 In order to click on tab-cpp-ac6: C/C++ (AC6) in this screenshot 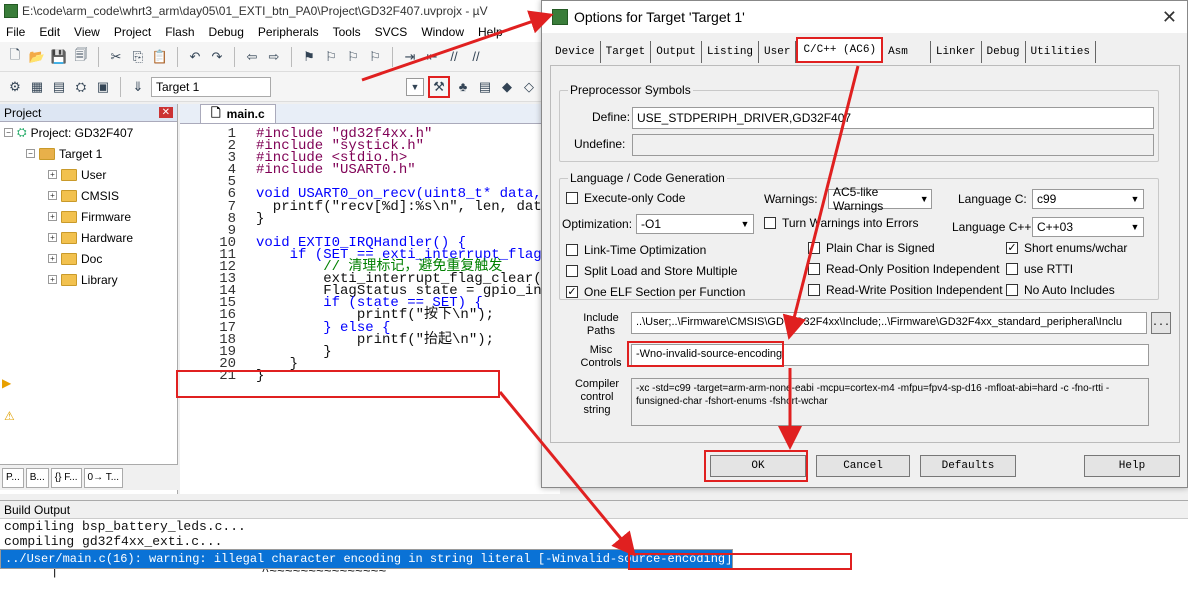, I will do `click(840, 50)`.